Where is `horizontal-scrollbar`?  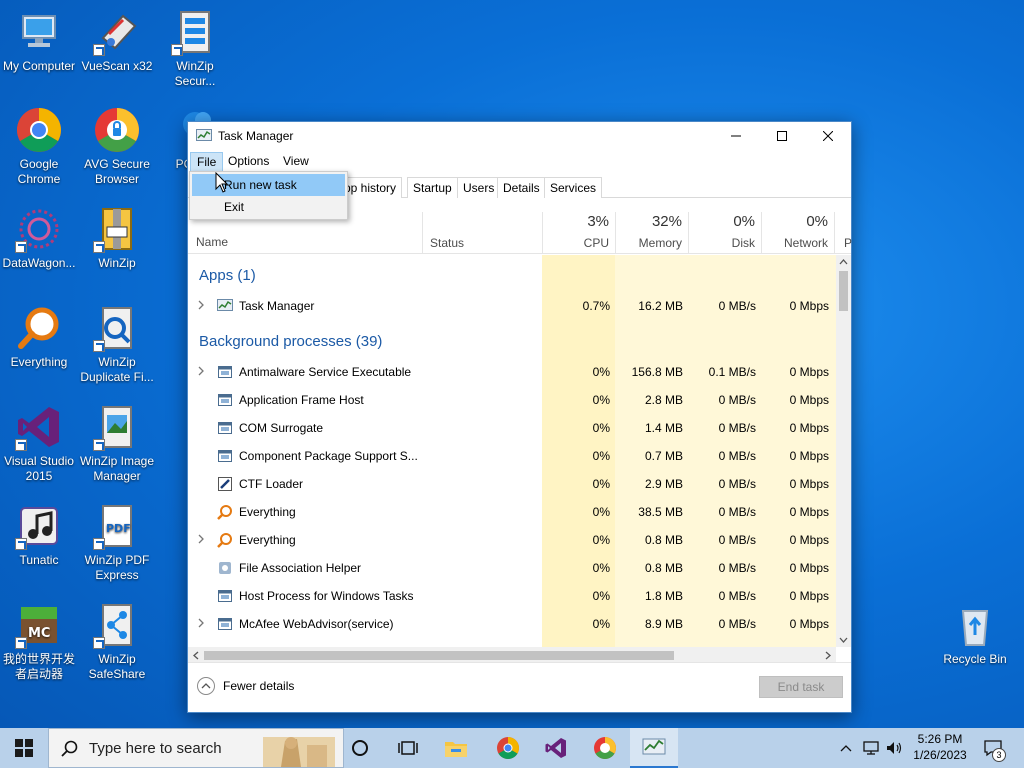 horizontal-scrollbar is located at coordinates (512, 655).